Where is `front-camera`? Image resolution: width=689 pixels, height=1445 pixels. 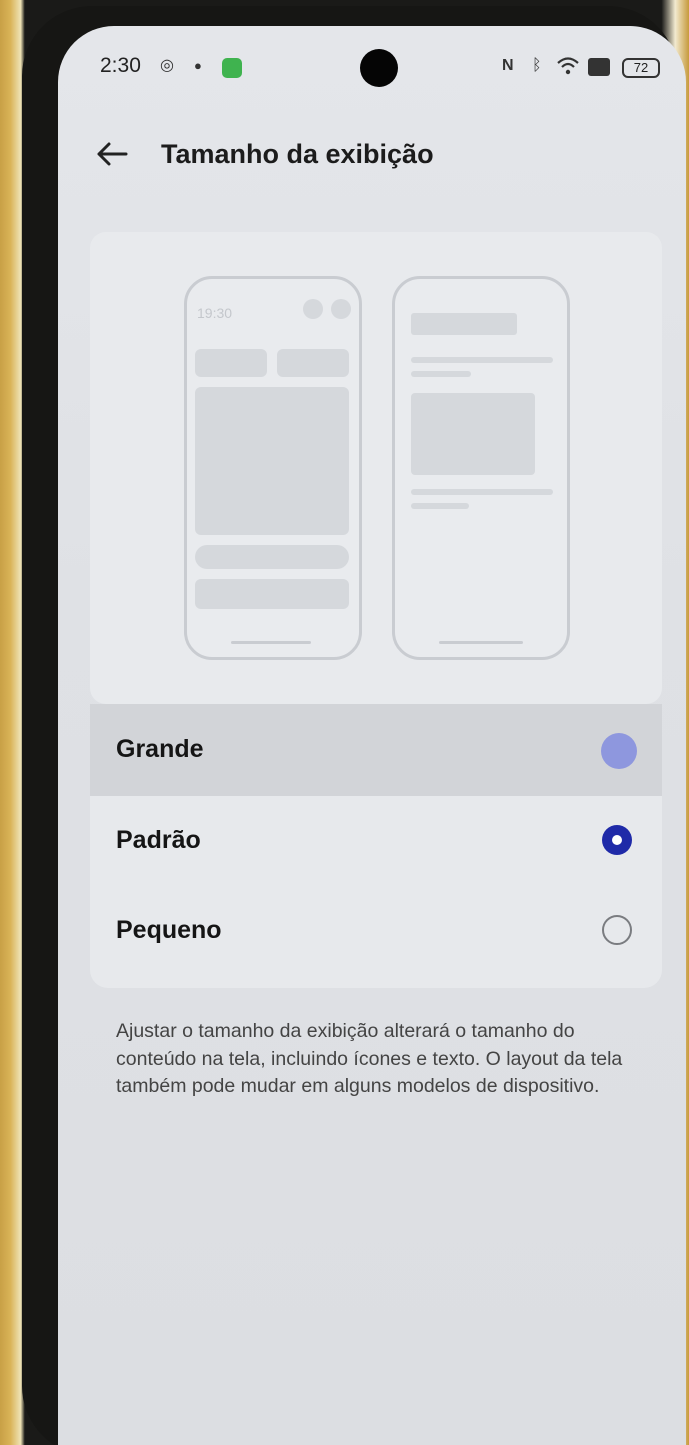 front-camera is located at coordinates (379, 68).